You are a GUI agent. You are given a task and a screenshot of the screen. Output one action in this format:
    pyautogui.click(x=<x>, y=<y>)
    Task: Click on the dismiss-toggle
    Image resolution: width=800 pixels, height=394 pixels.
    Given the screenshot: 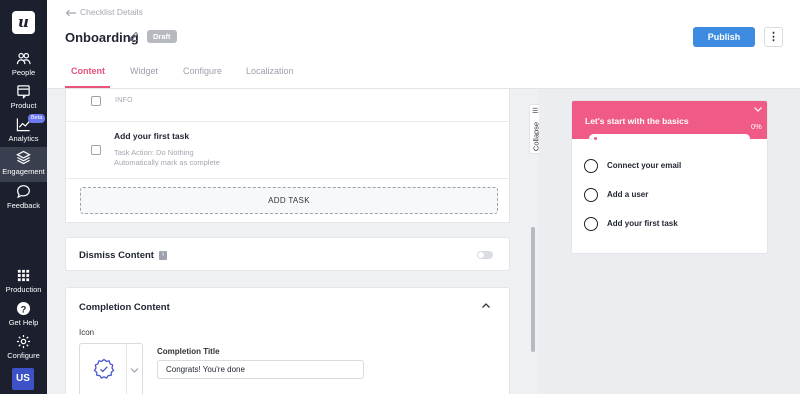 What is the action you would take?
    pyautogui.click(x=485, y=255)
    